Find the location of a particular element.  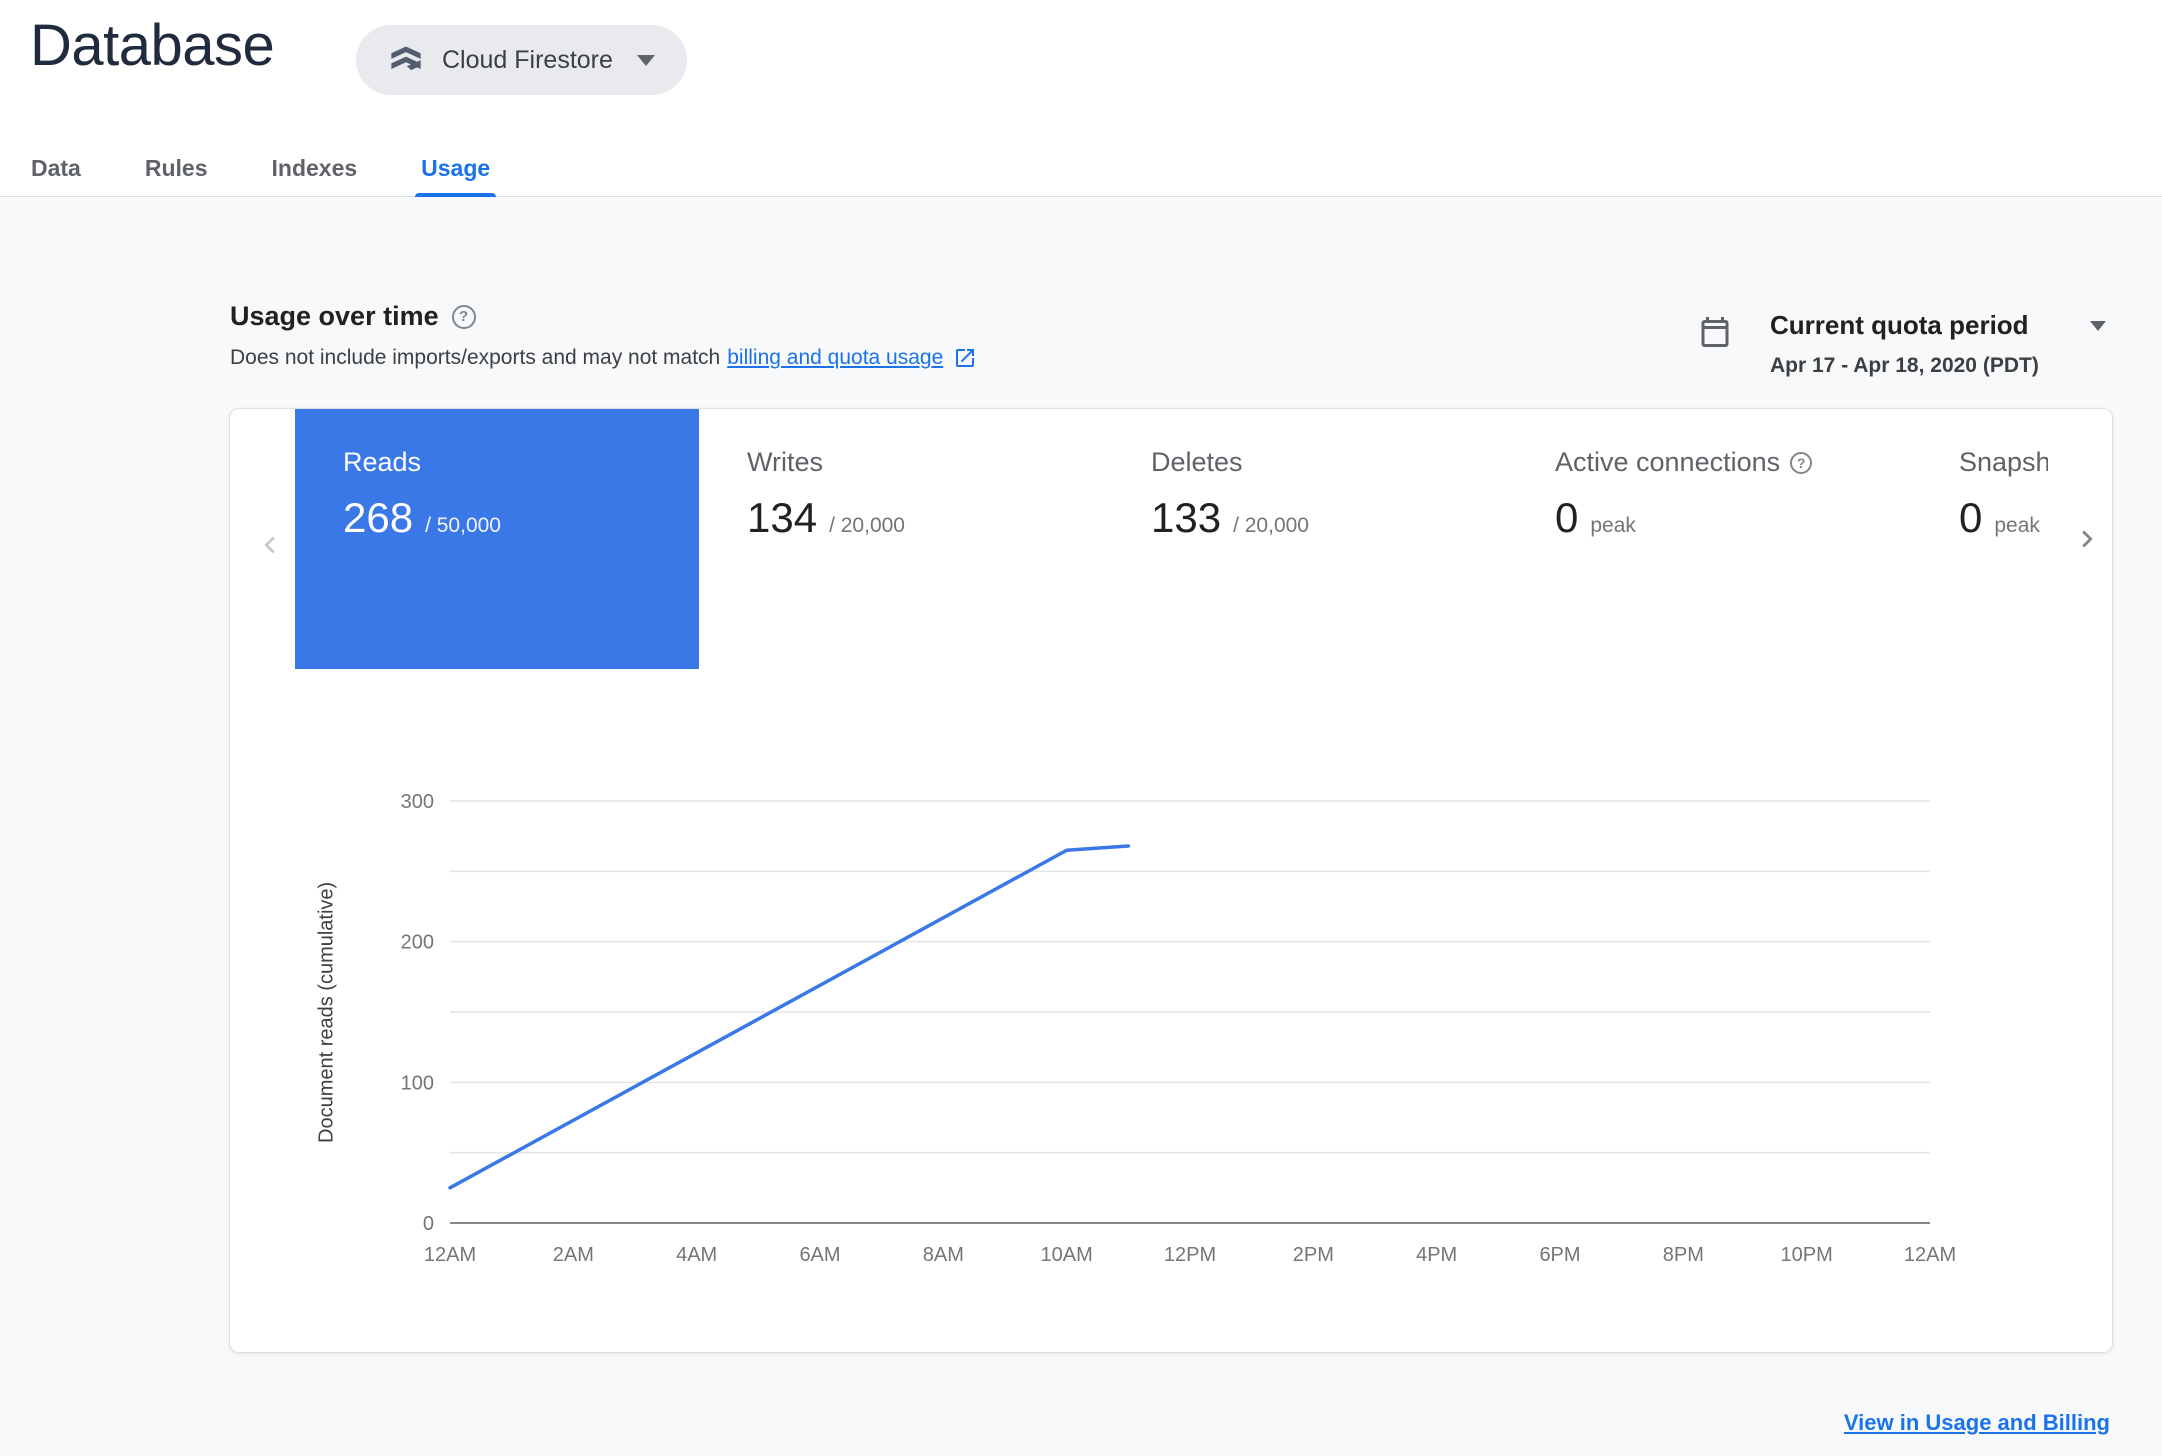

svg-text: 12PM is located at coordinates (1190, 1255).